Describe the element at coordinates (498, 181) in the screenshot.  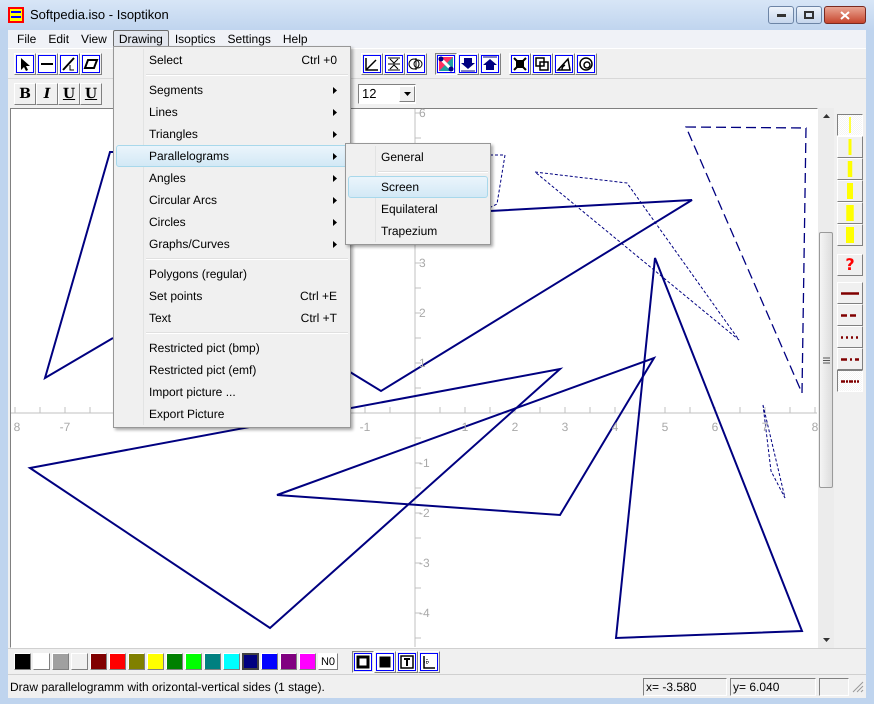
I see `dotted-outline` at that location.